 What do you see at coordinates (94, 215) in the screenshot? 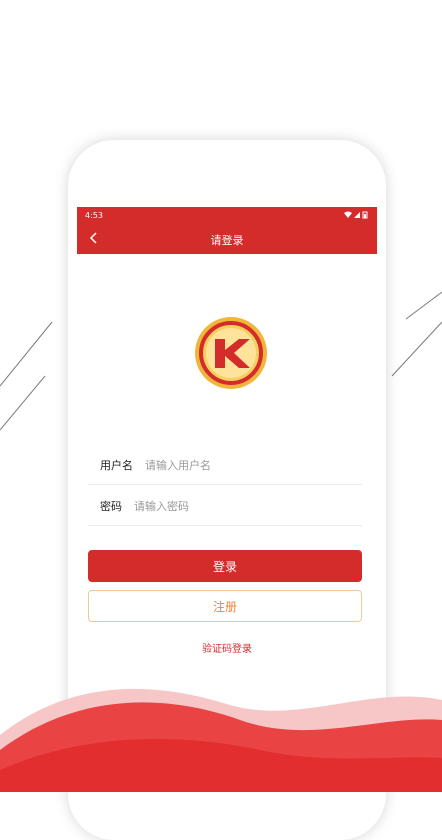
I see `status-time: 4:53` at bounding box center [94, 215].